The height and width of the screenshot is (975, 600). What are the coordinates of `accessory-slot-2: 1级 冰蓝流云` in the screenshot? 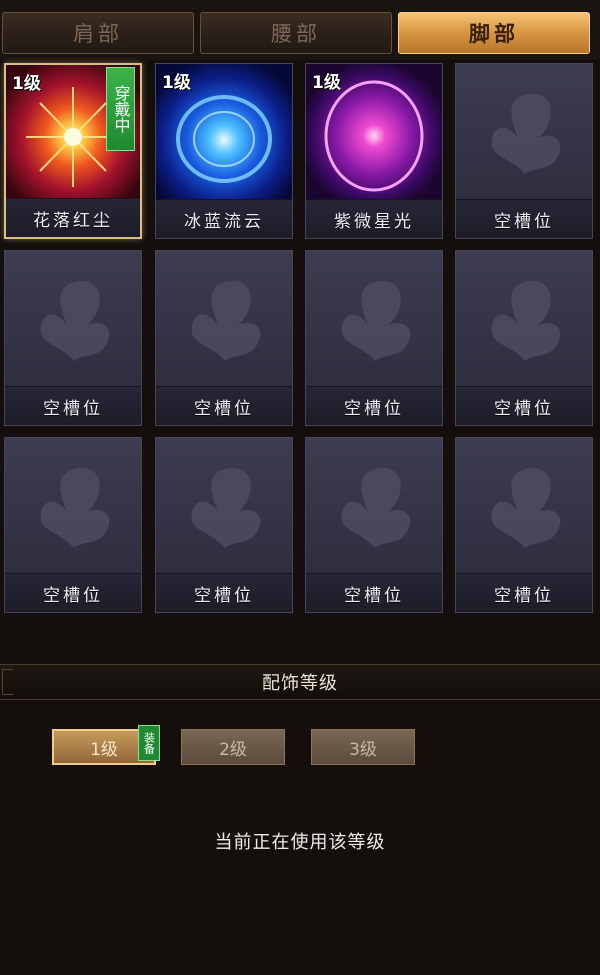 It's located at (224, 151).